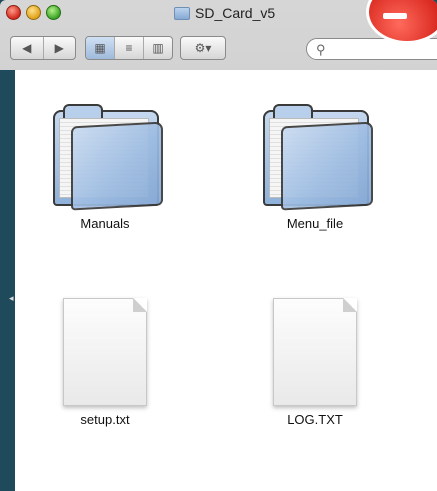  I want to click on item-label: Menu_file, so click(315, 223).